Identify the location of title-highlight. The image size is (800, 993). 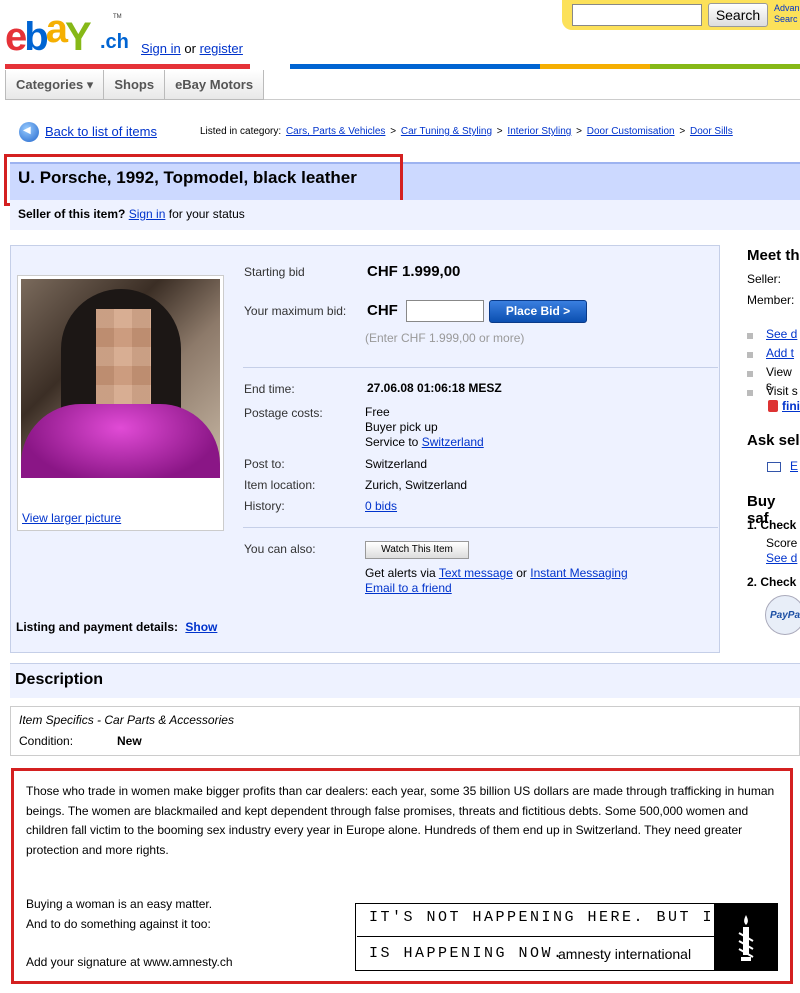
(203, 180).